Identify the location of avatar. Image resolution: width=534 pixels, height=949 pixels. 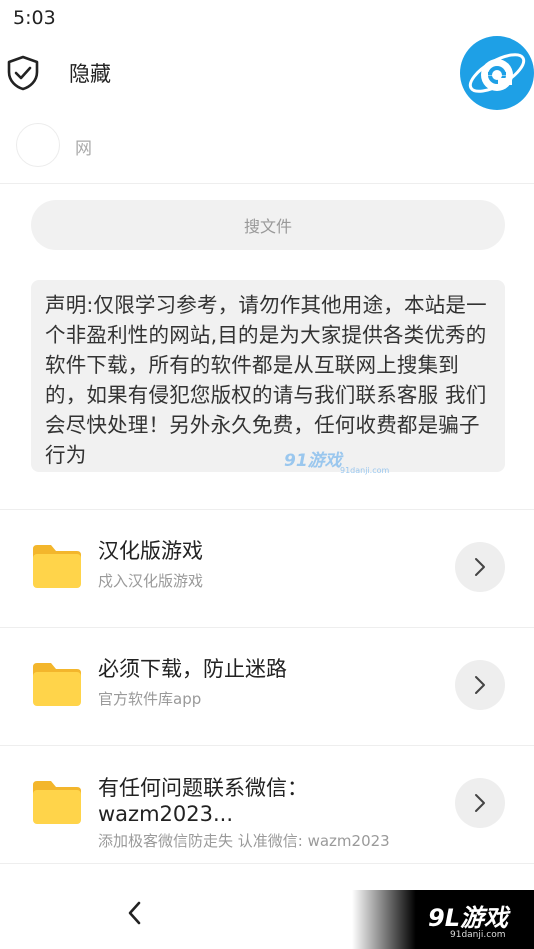
(38, 145).